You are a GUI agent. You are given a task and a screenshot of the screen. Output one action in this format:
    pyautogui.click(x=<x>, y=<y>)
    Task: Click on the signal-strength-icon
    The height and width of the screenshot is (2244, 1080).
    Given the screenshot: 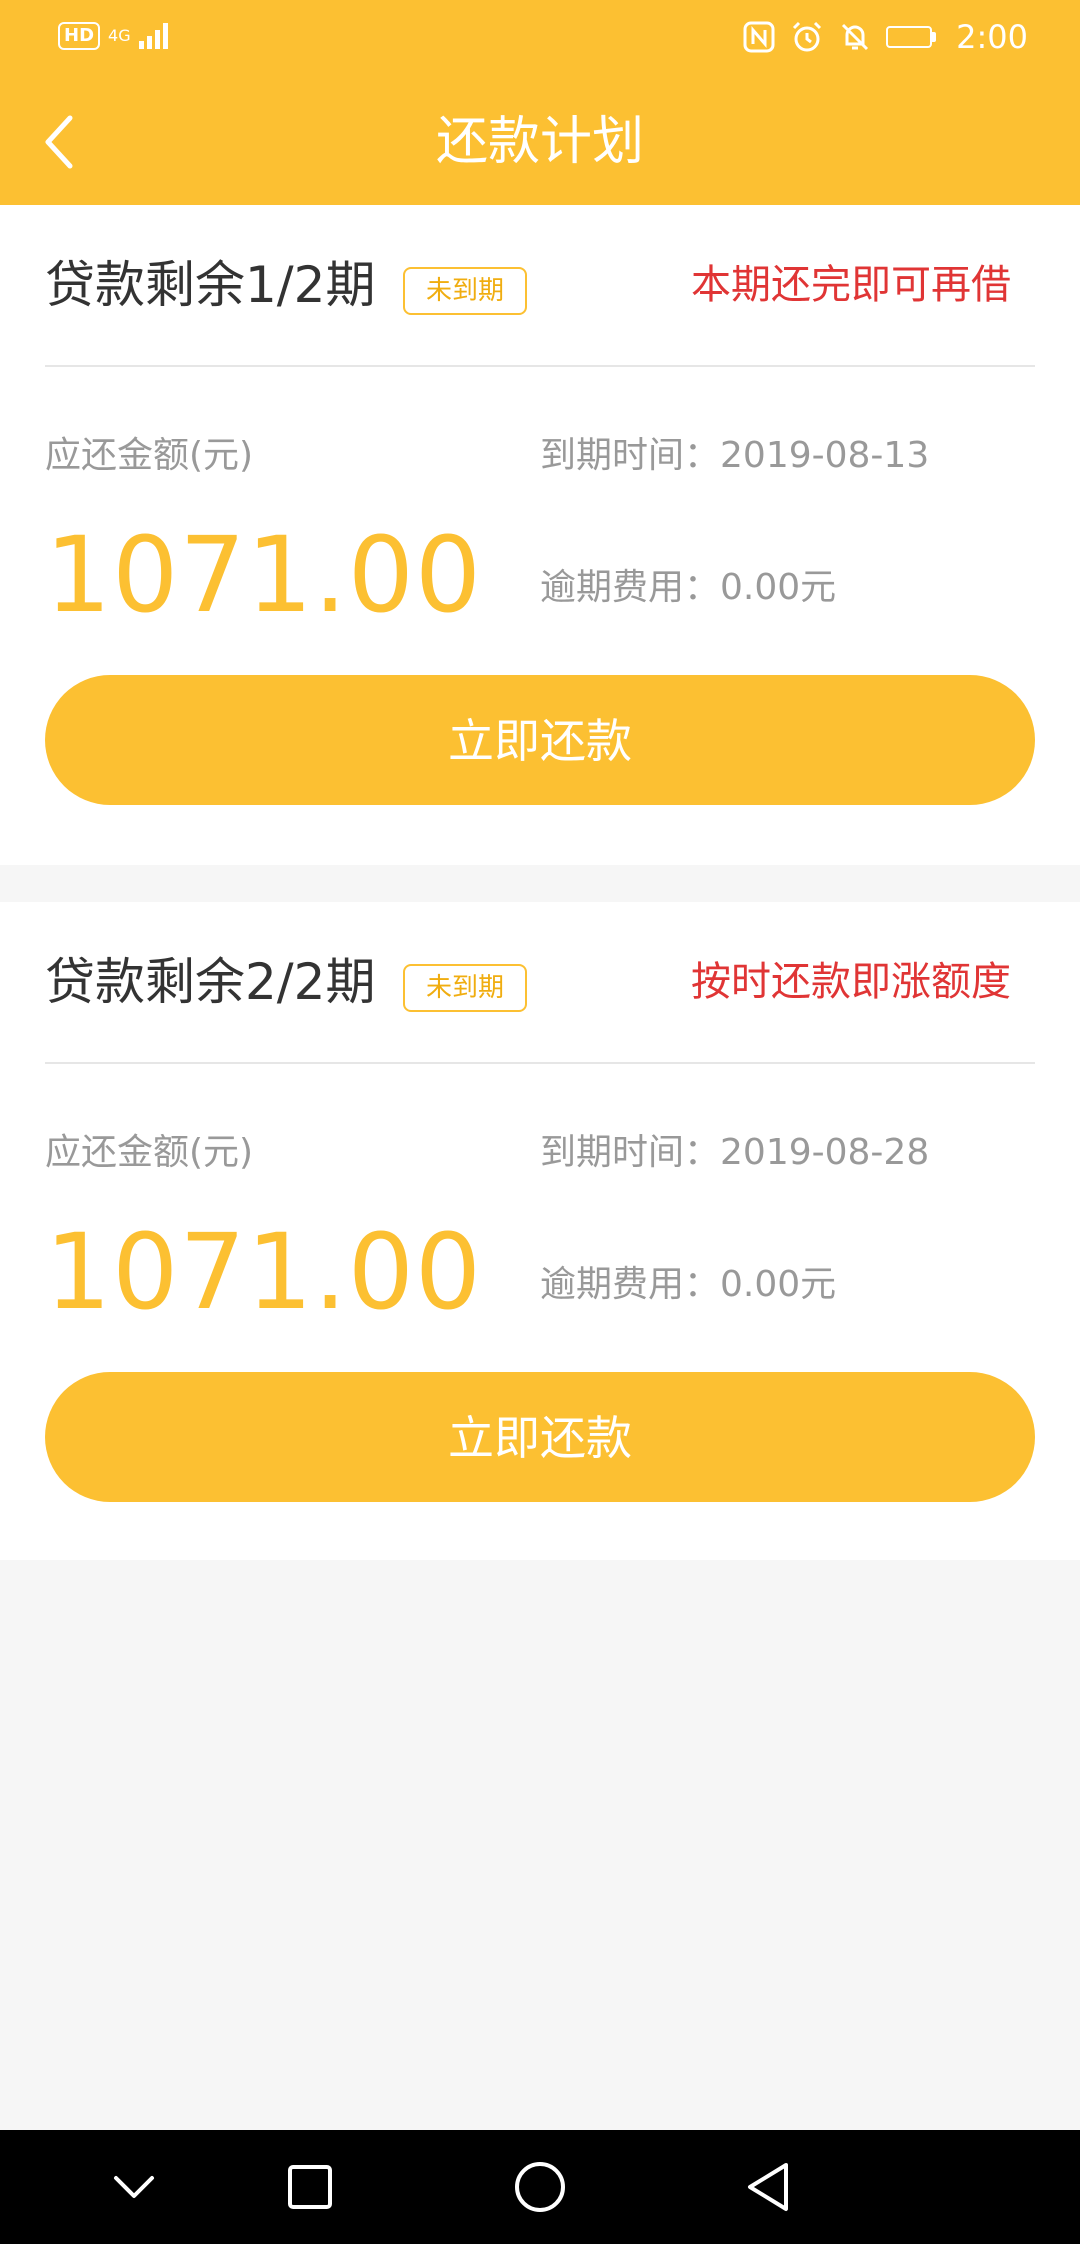 What is the action you would take?
    pyautogui.click(x=153, y=36)
    